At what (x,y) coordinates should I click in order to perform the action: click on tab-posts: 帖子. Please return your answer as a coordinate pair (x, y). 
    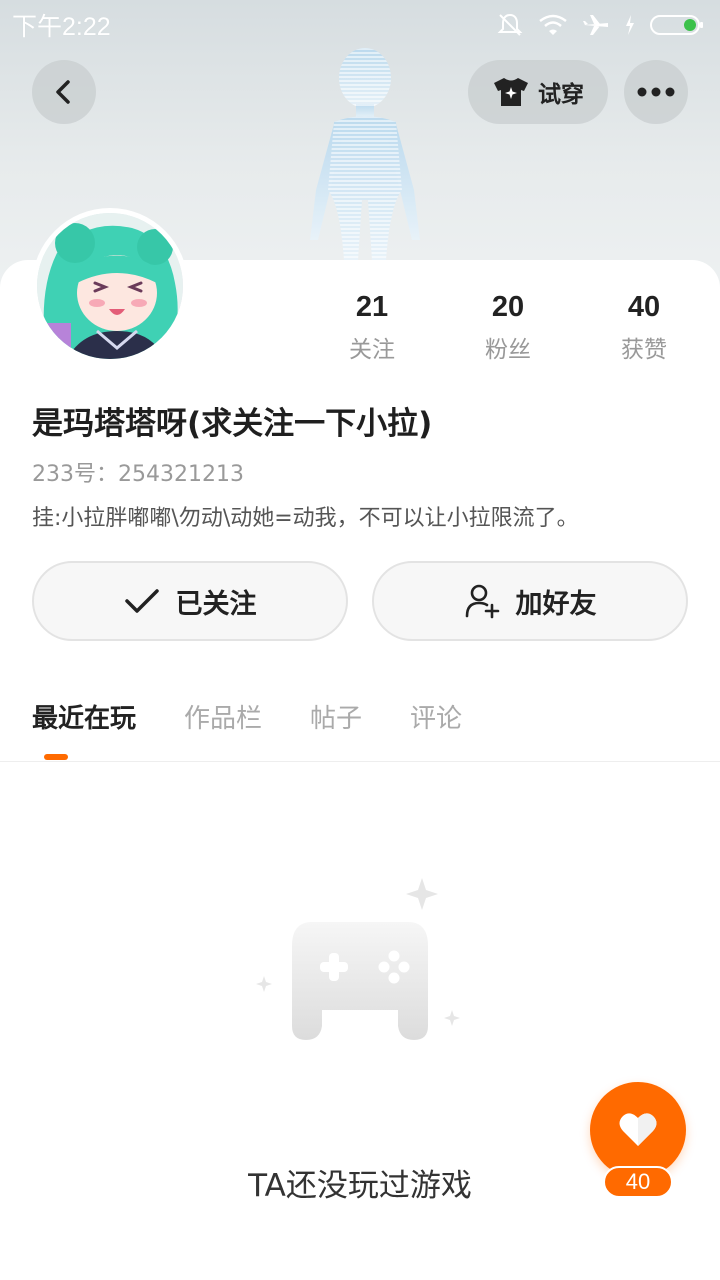
    Looking at the image, I should click on (336, 726).